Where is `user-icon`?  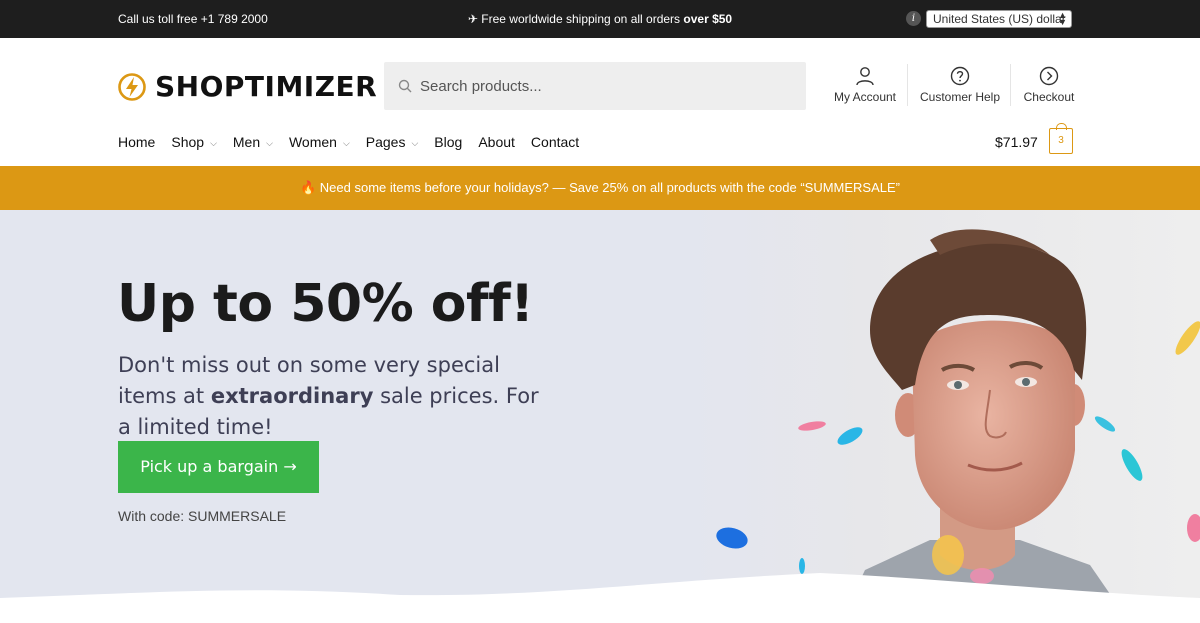
user-icon is located at coordinates (865, 76).